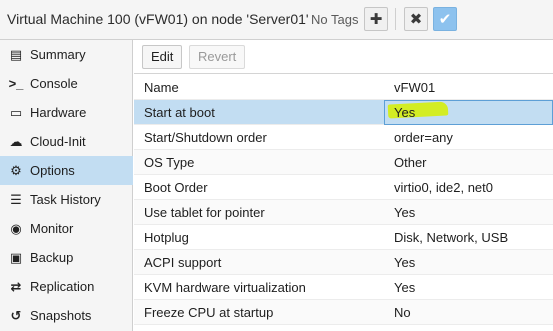 The height and width of the screenshot is (331, 553). I want to click on table-row: Freeze CPU at startup No, so click(343, 312).